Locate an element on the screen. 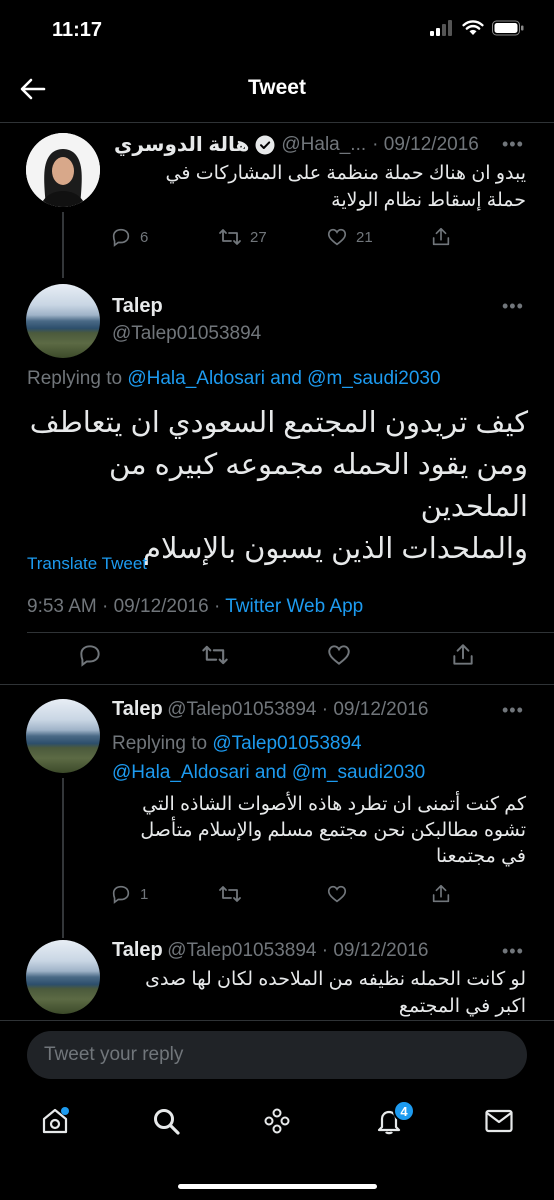 The image size is (554, 1200). messages-icon is located at coordinates (499, 1121).